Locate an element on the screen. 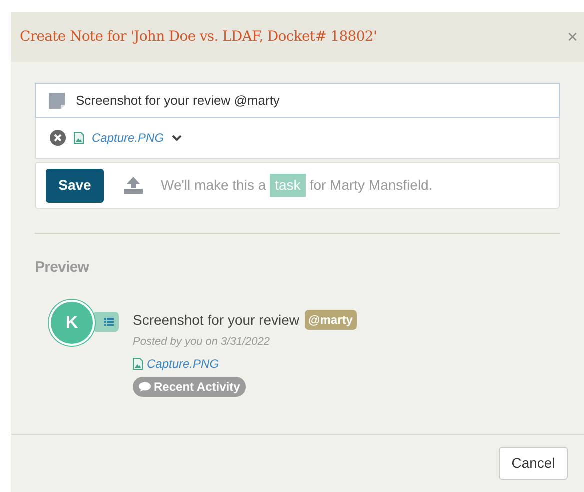  note-icon is located at coordinates (57, 100).